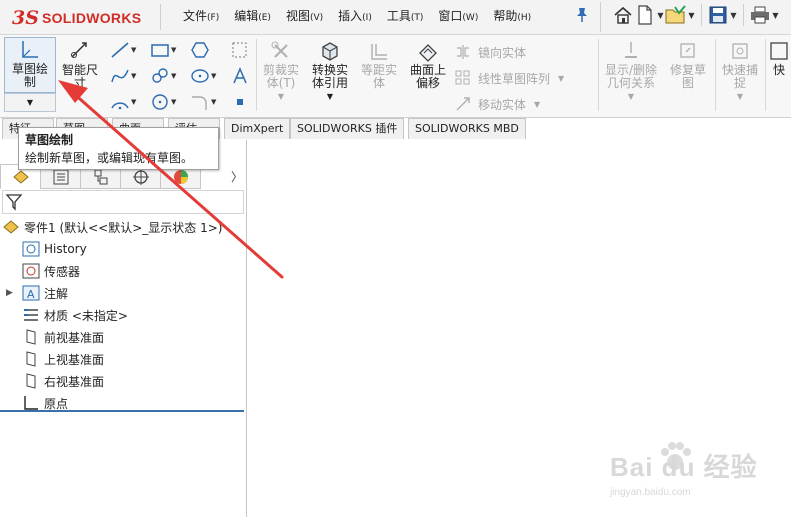 The width and height of the screenshot is (791, 517). What do you see at coordinates (329, 83) in the screenshot?
I see `convert-label-2: 体引用` at bounding box center [329, 83].